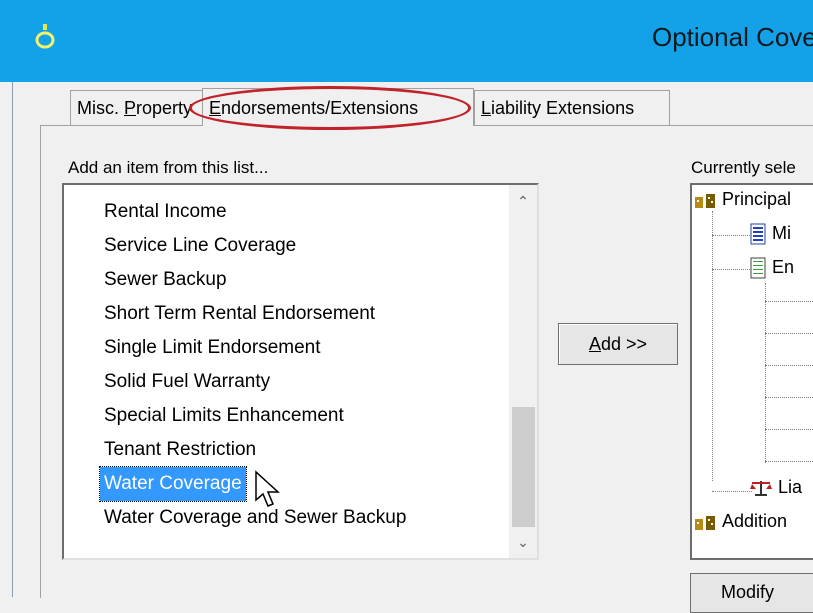  What do you see at coordinates (255, 382) in the screenshot?
I see `list-item: Solid Fuel Warranty` at bounding box center [255, 382].